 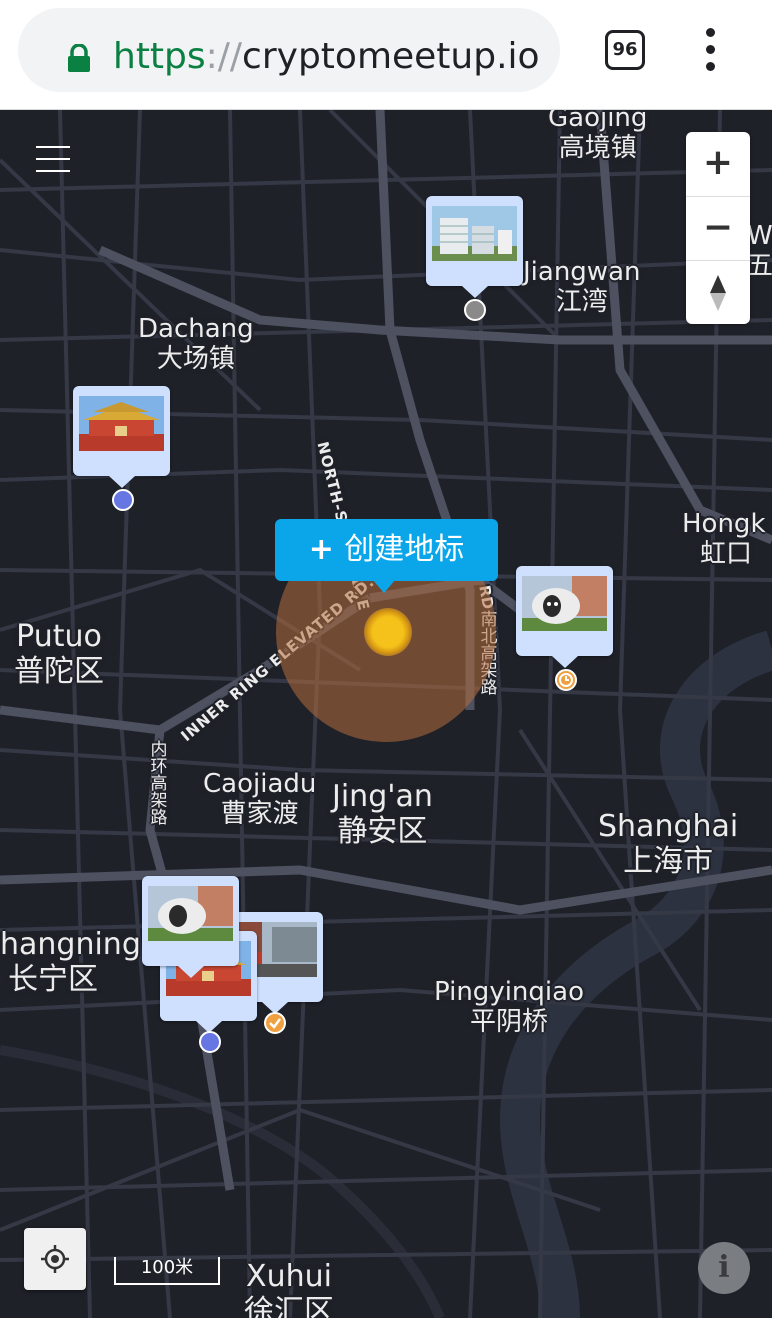 I want to click on user-location-icon, so click(x=388, y=632).